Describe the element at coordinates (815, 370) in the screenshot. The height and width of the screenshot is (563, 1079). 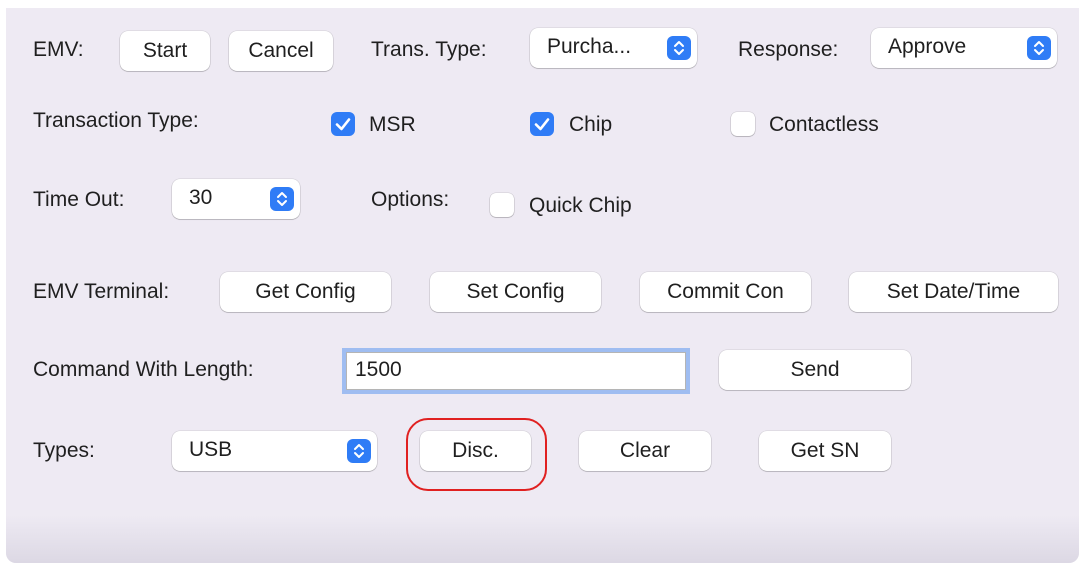
I see `send-button: Send` at that location.